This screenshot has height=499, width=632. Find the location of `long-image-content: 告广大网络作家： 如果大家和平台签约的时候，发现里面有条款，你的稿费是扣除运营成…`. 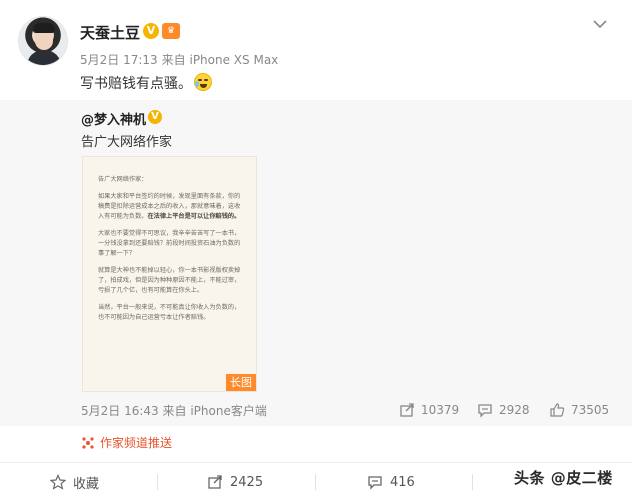

long-image-content: 告广大网络作家： 如果大家和平台签约的时候，发现里面有条款，你的稿费是扣除运营成… is located at coordinates (172, 252).